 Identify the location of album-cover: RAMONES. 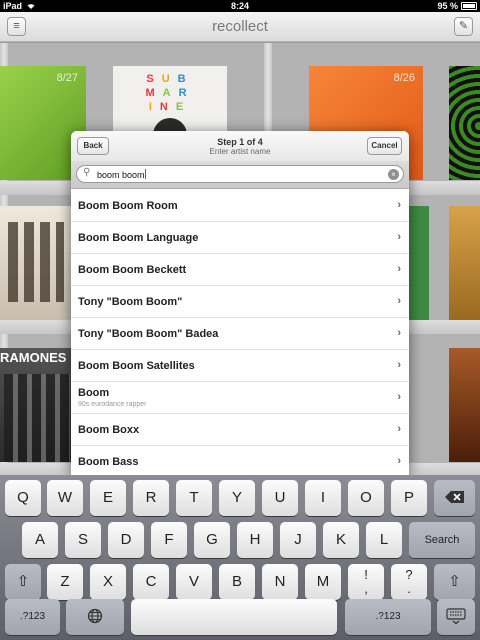
(36, 405).